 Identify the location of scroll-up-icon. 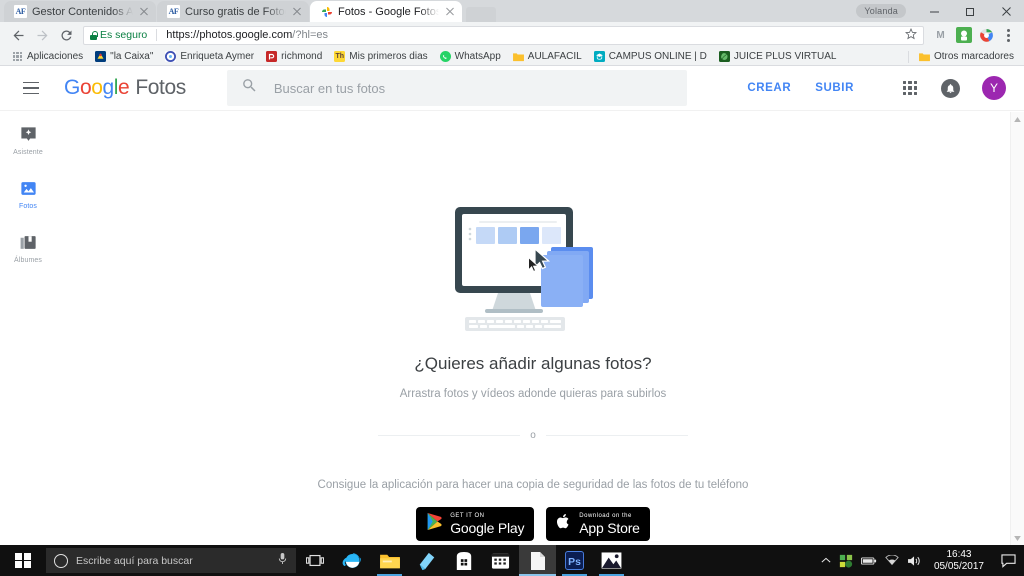
(1017, 119).